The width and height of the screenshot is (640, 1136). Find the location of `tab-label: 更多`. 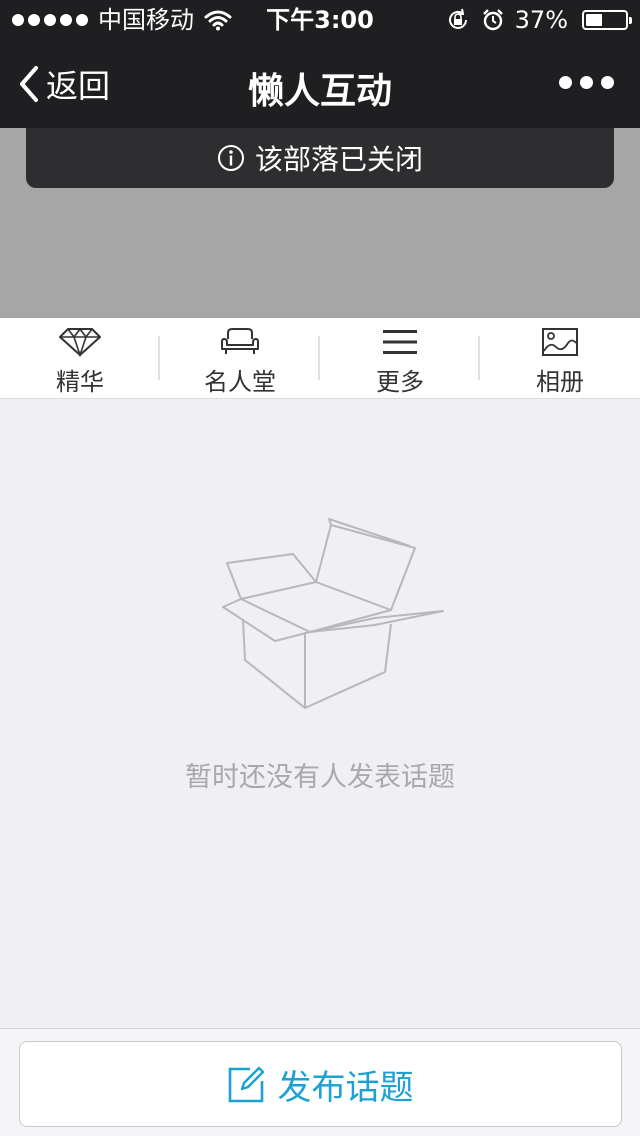

tab-label: 更多 is located at coordinates (400, 382).